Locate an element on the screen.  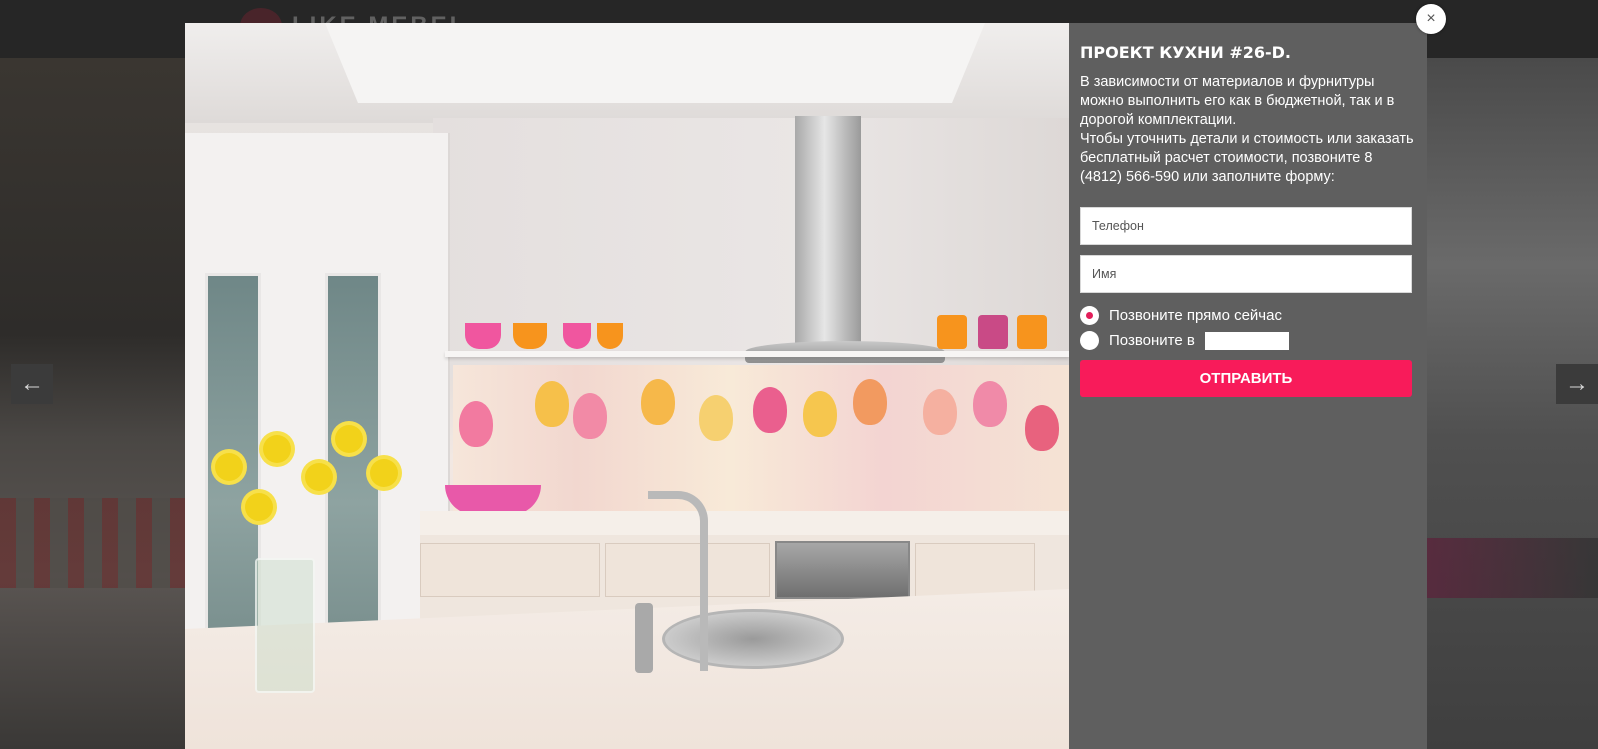
prev-slide-button: ← is located at coordinates (32, 384).